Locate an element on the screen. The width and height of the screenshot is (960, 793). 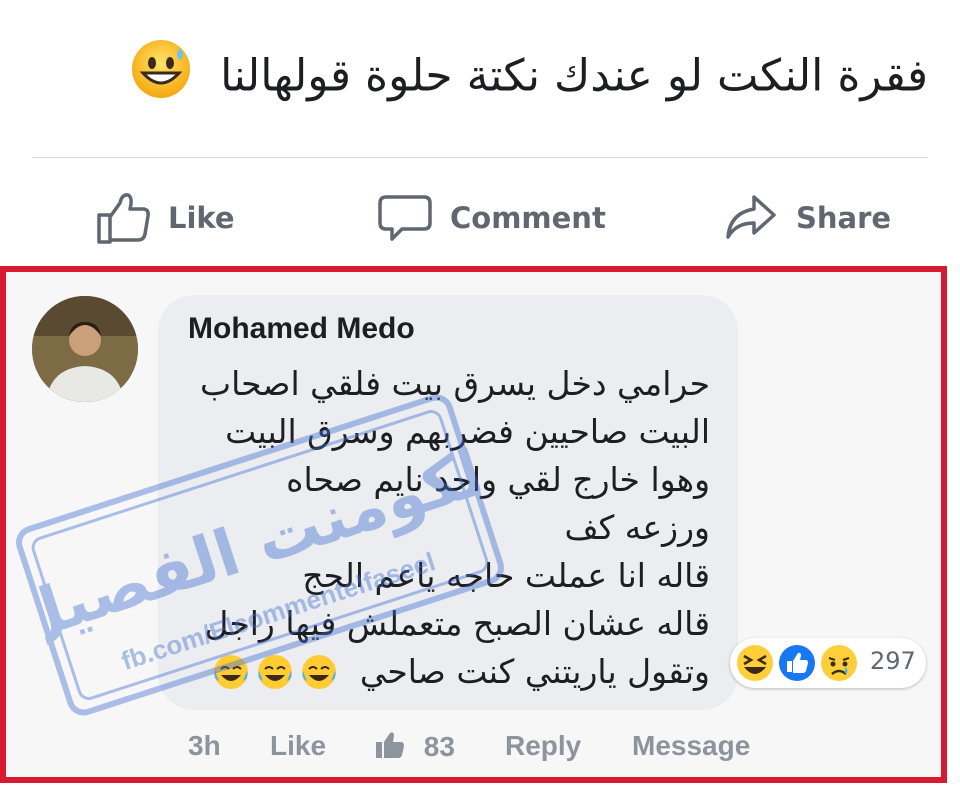
comment-author: Mohamed Medo is located at coordinates (301, 329).